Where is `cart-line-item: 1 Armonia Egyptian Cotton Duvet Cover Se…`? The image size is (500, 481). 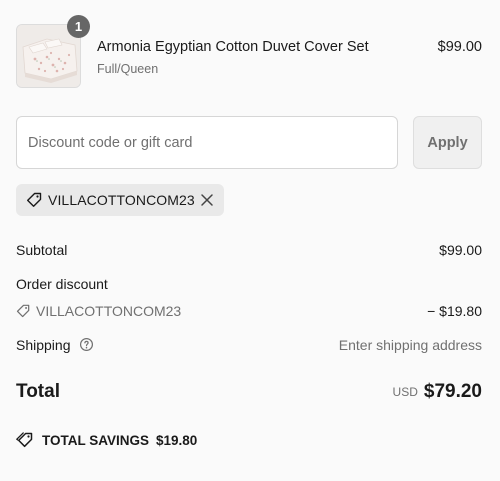
cart-line-item: 1 Armonia Egyptian Cotton Duvet Cover Se… is located at coordinates (249, 52).